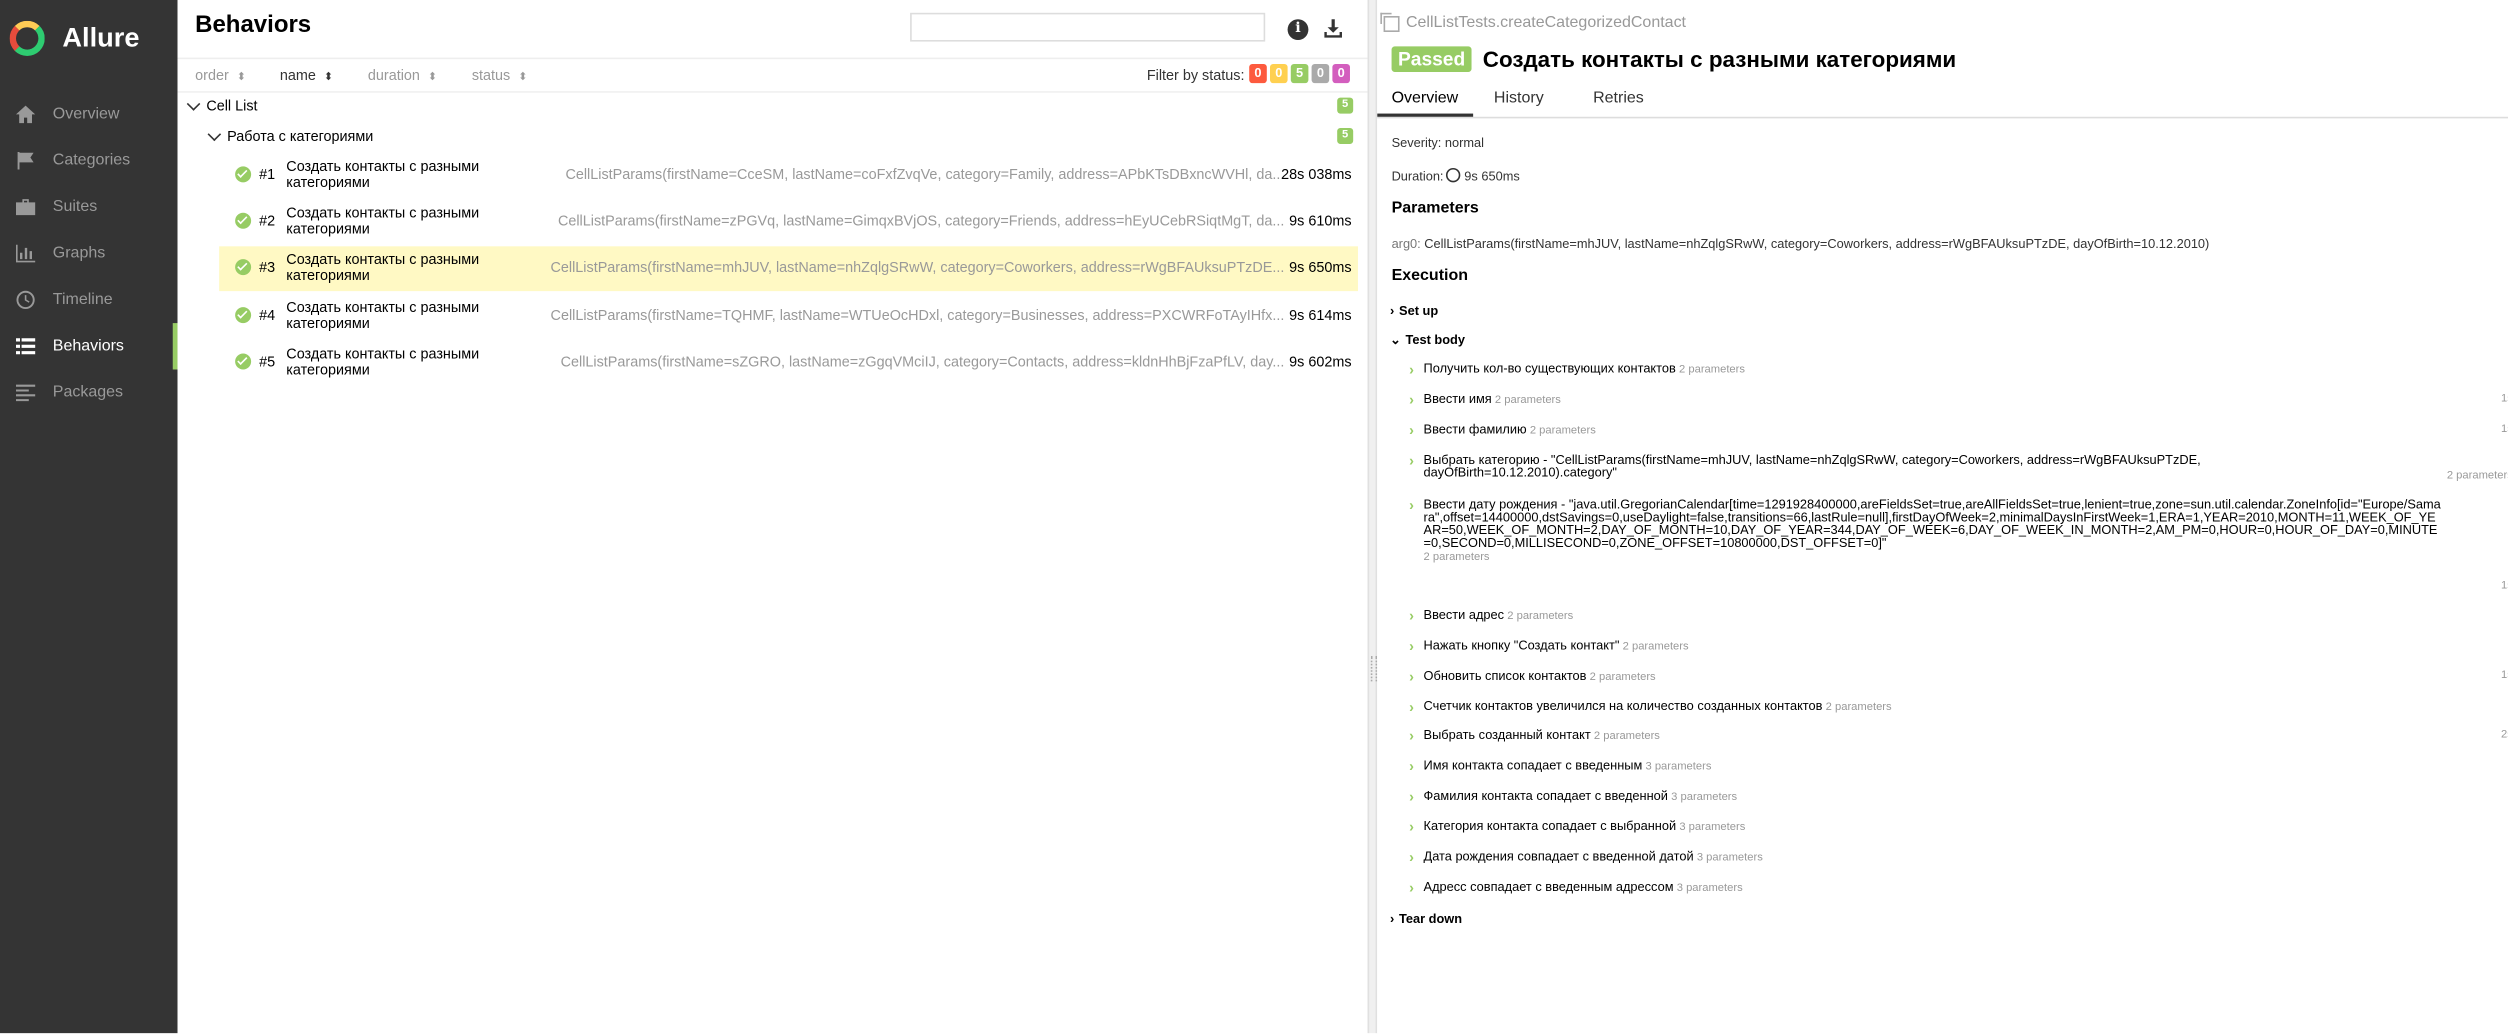  Describe the element at coordinates (1088, 27) in the screenshot. I see `search-input` at that location.